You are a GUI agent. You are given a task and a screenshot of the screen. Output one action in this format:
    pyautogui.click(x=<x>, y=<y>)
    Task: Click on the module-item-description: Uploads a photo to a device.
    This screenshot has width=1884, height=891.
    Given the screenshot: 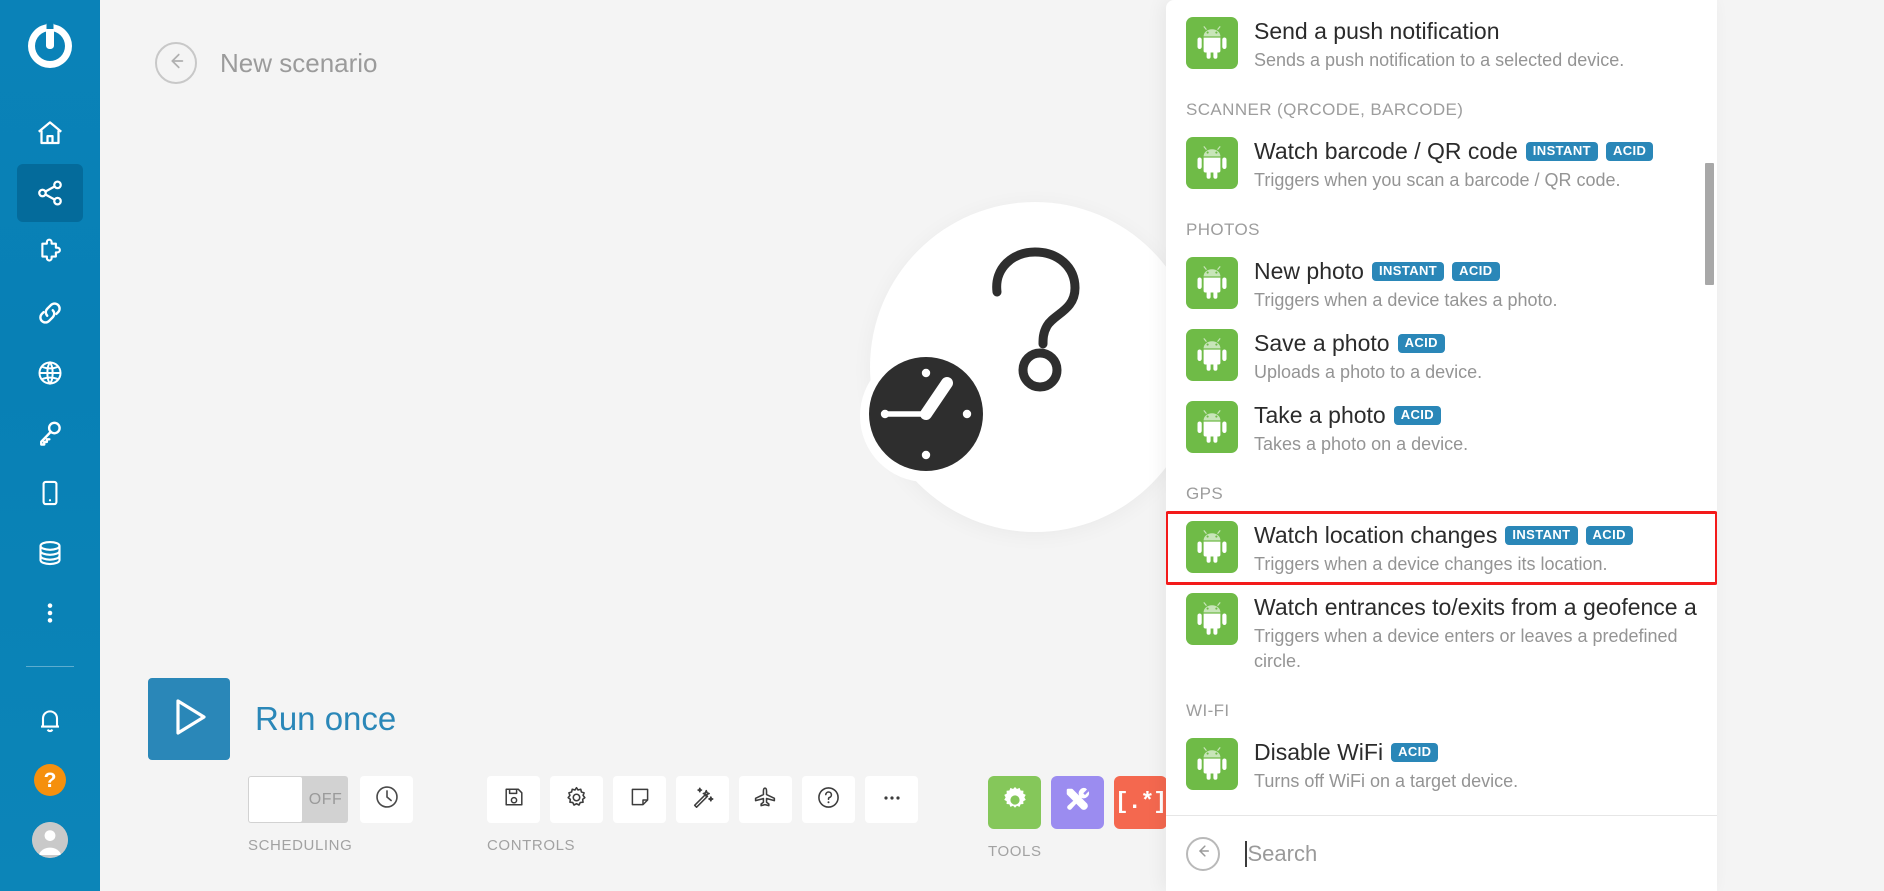 What is the action you would take?
    pyautogui.click(x=1368, y=372)
    